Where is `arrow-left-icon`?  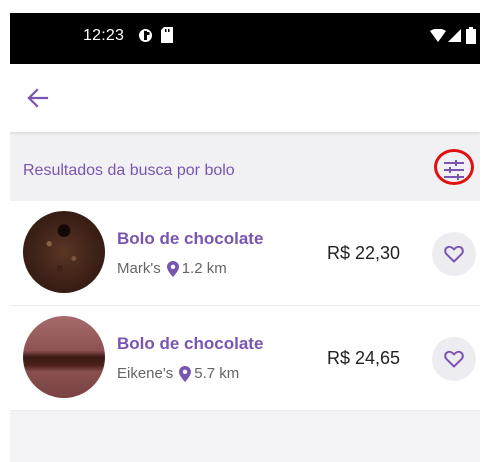
arrow-left-icon is located at coordinates (38, 98).